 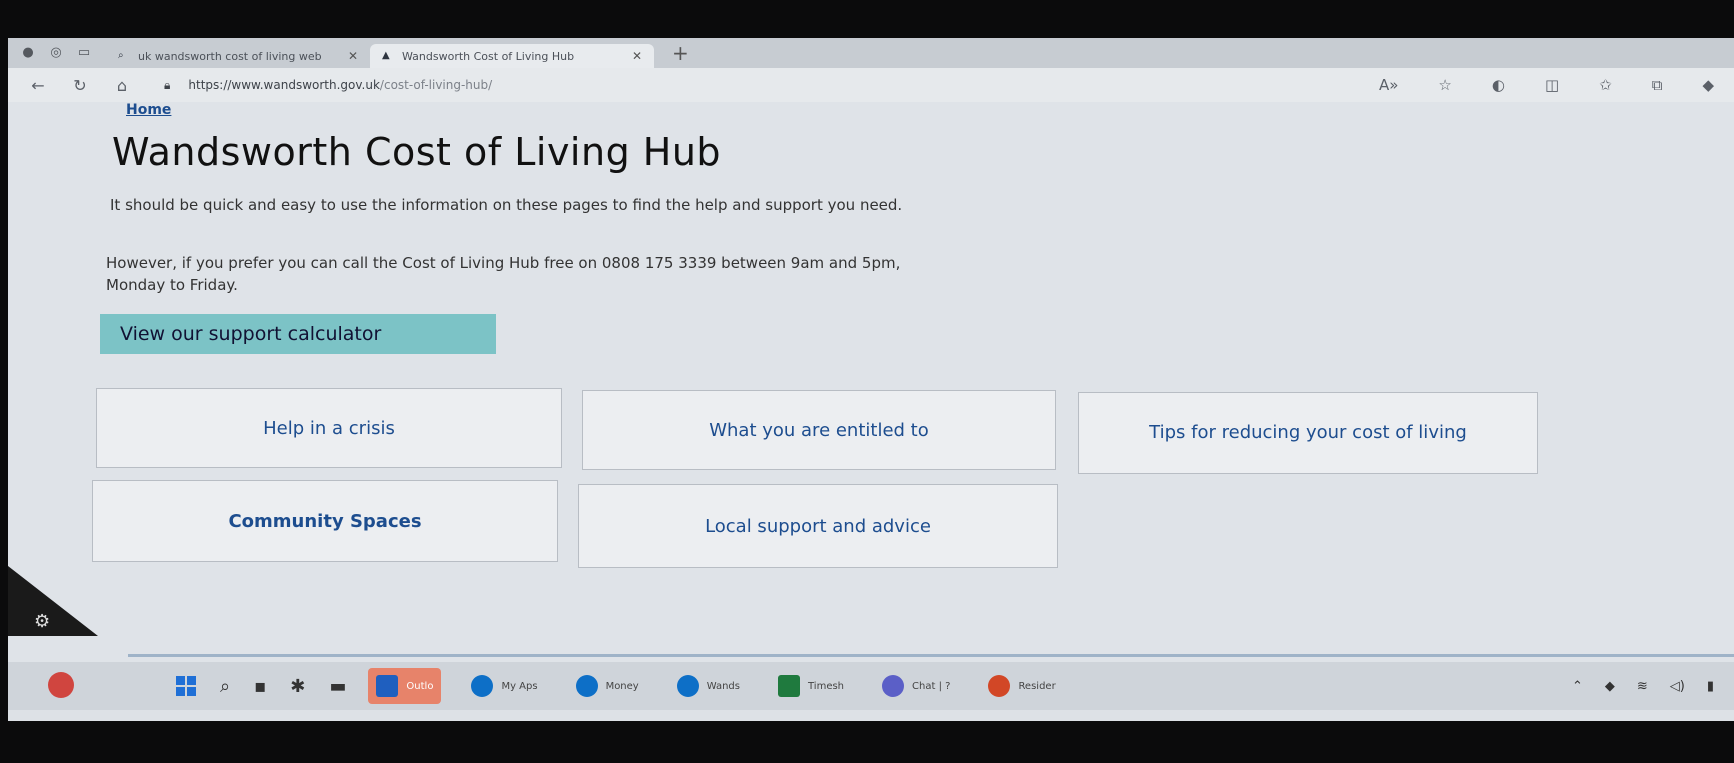 What do you see at coordinates (893, 686) in the screenshot?
I see `teams-icon` at bounding box center [893, 686].